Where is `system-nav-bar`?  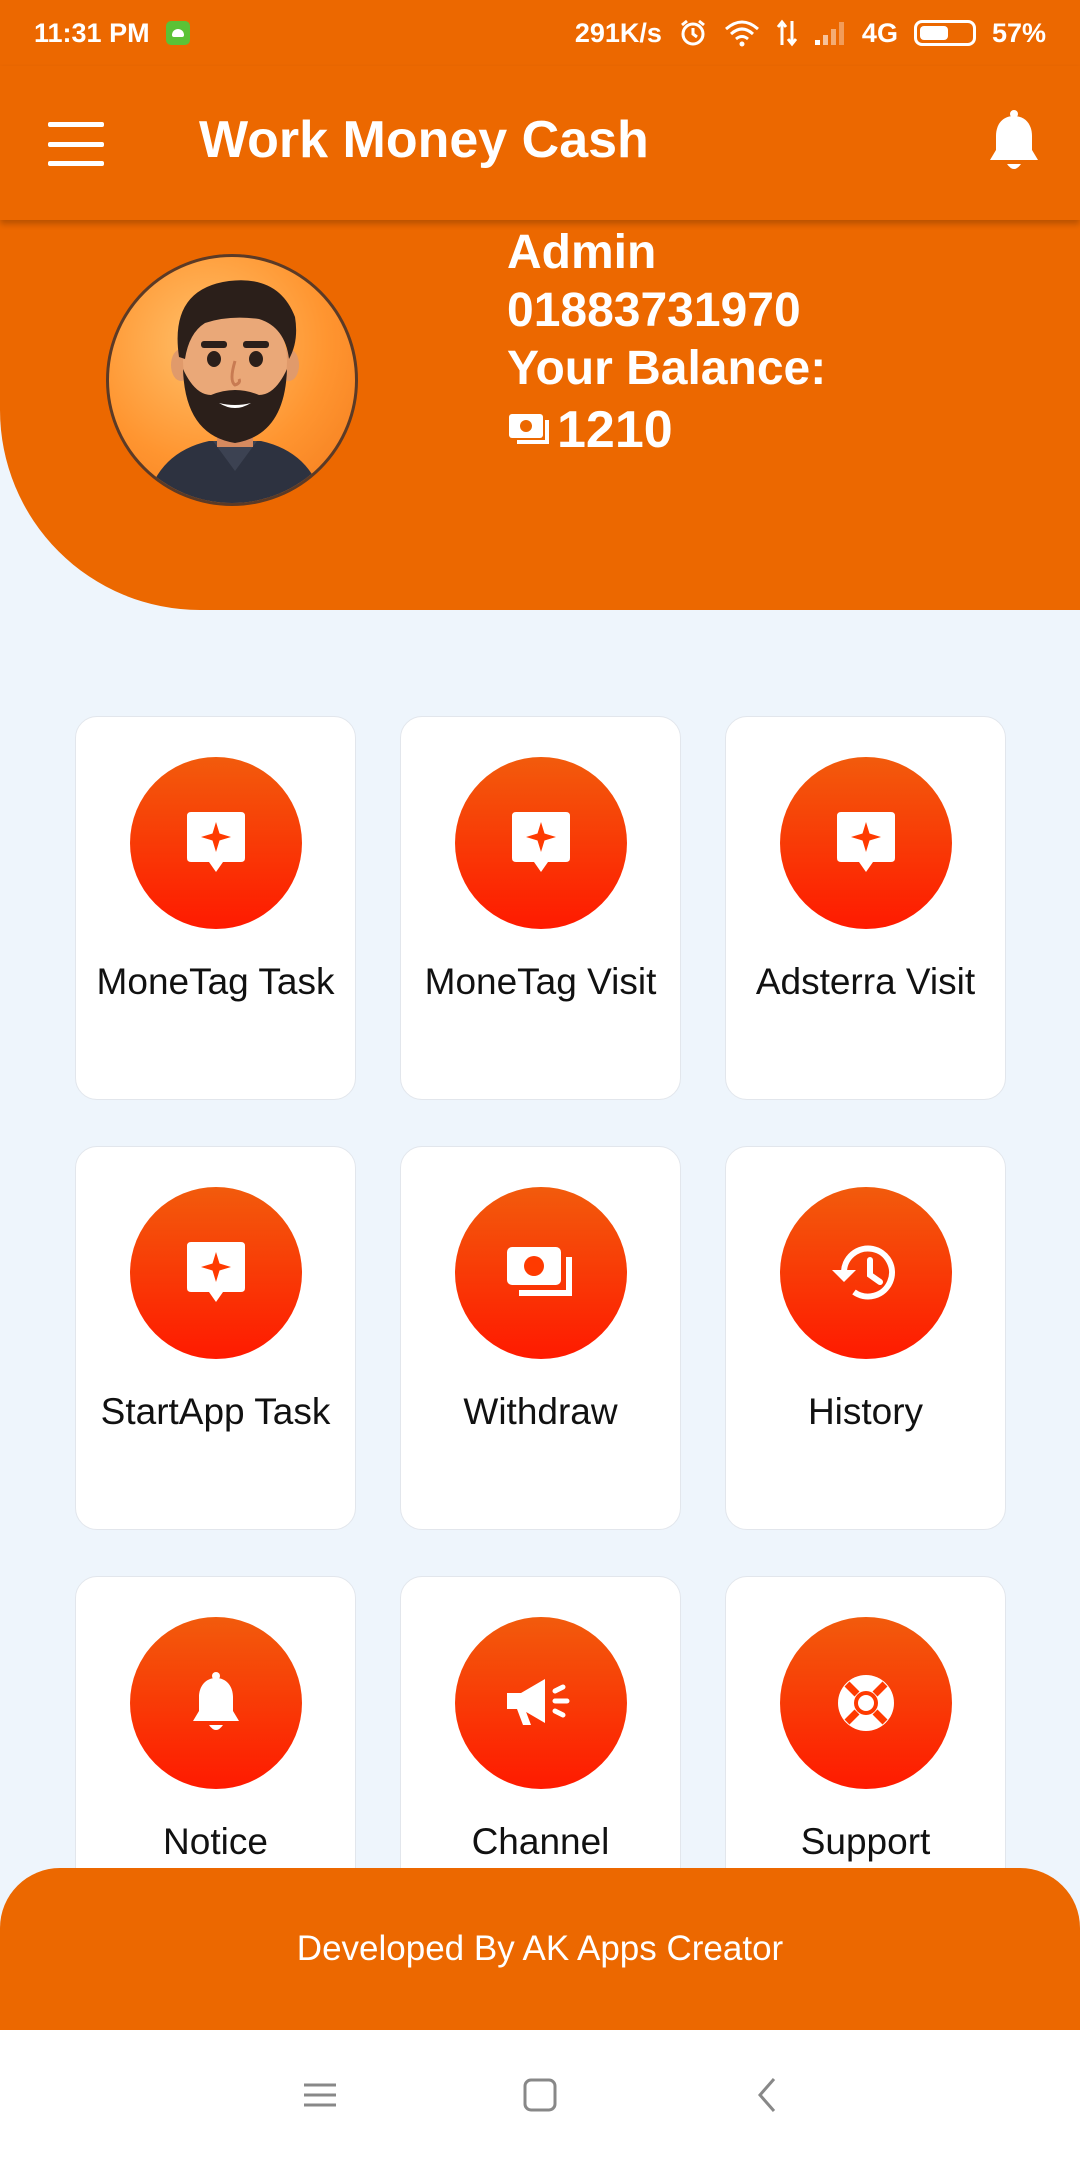 system-nav-bar is located at coordinates (540, 2095).